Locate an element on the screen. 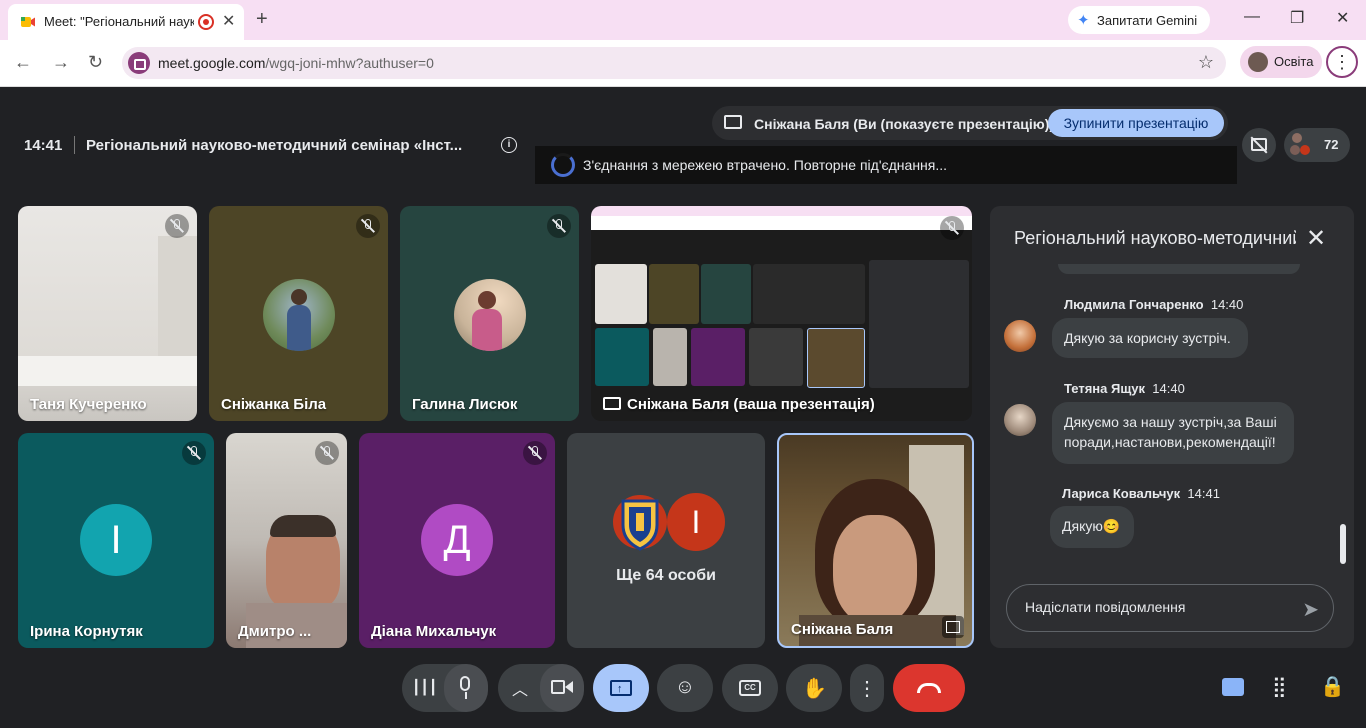 This screenshot has height=728, width=1366. stop-presenting-button: Зупинити презентацію is located at coordinates (1136, 123).